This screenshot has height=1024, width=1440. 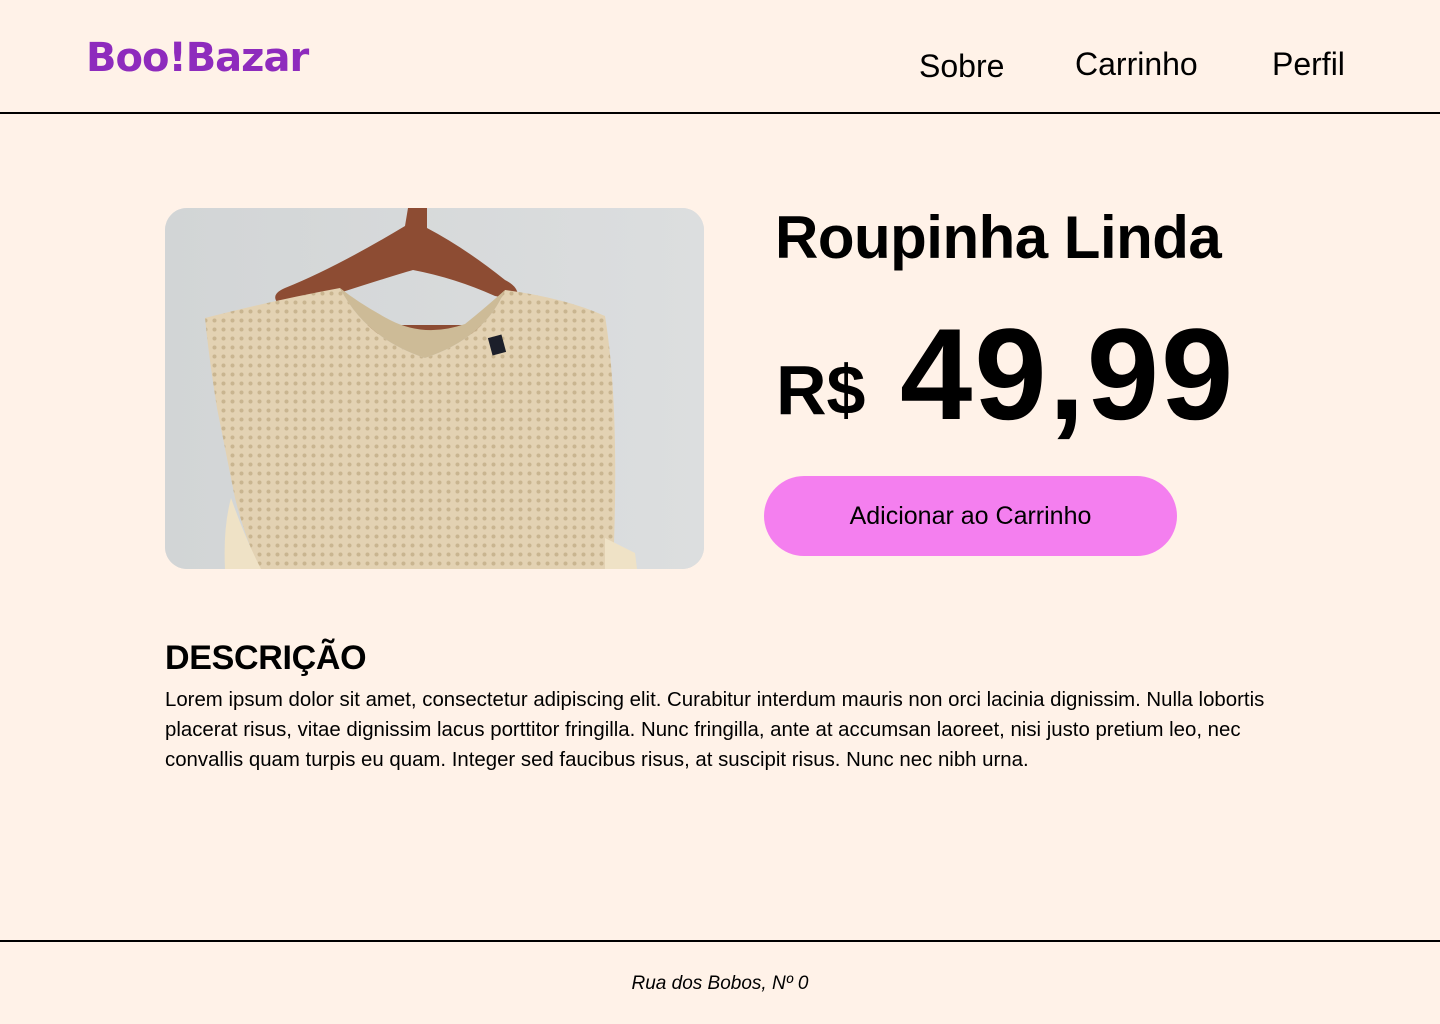 I want to click on price-value: 49,99, so click(x=1068, y=374).